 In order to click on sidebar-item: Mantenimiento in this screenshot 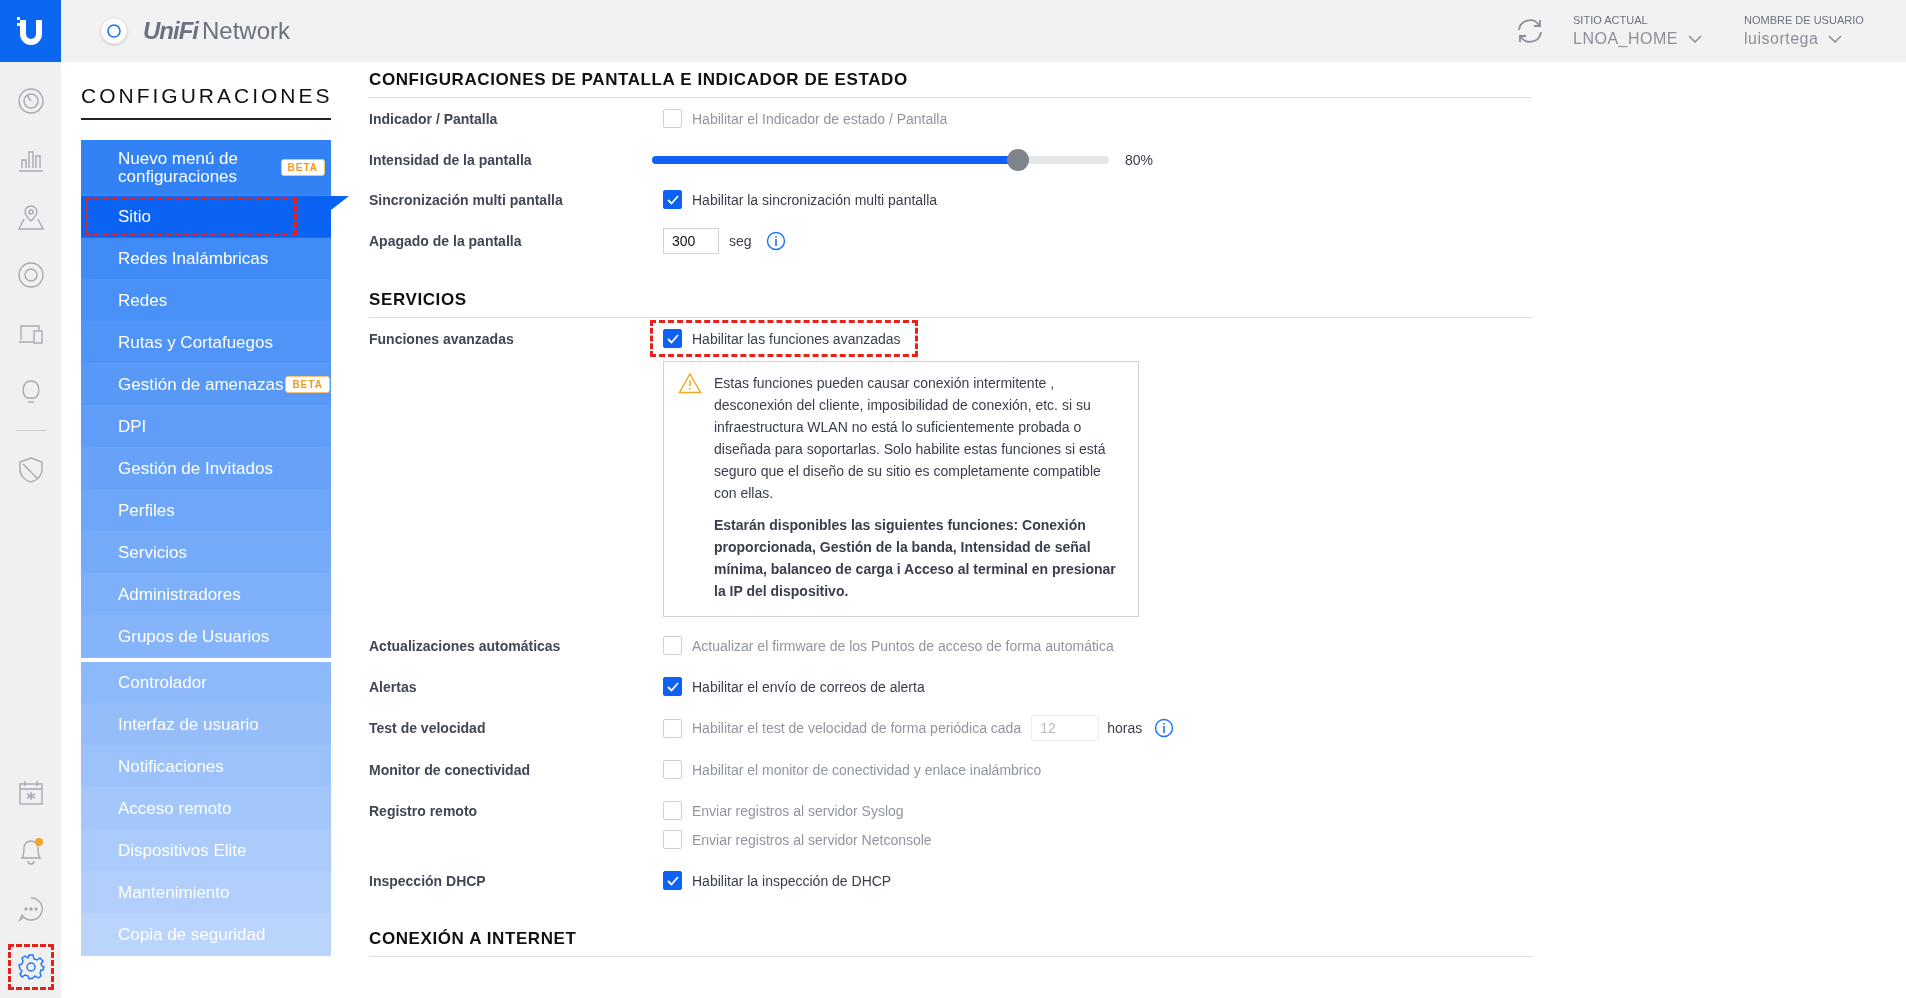, I will do `click(206, 893)`.